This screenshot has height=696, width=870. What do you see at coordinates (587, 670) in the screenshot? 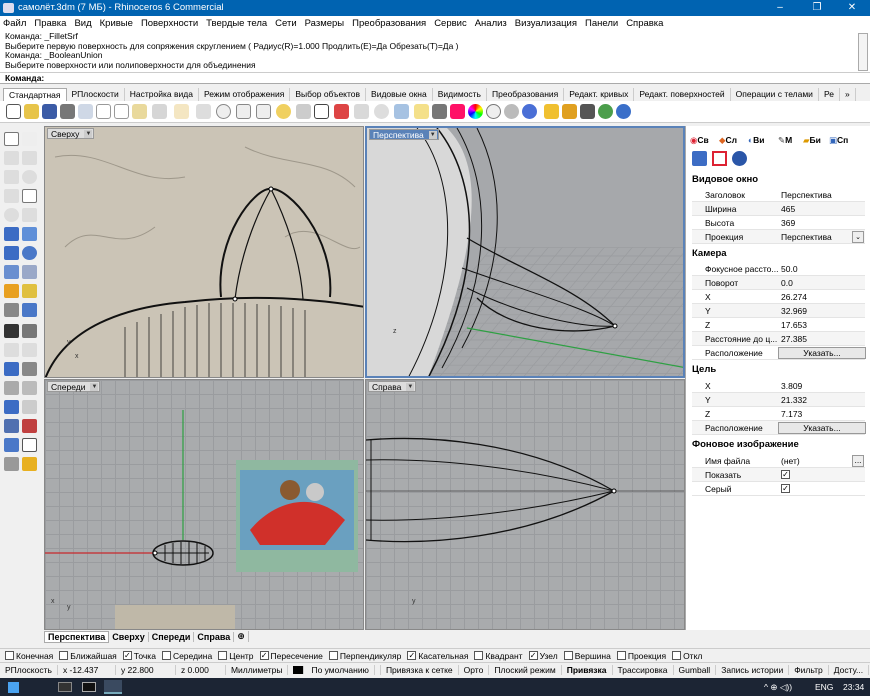
I see `osnap-toggle: Привязка` at bounding box center [587, 670].